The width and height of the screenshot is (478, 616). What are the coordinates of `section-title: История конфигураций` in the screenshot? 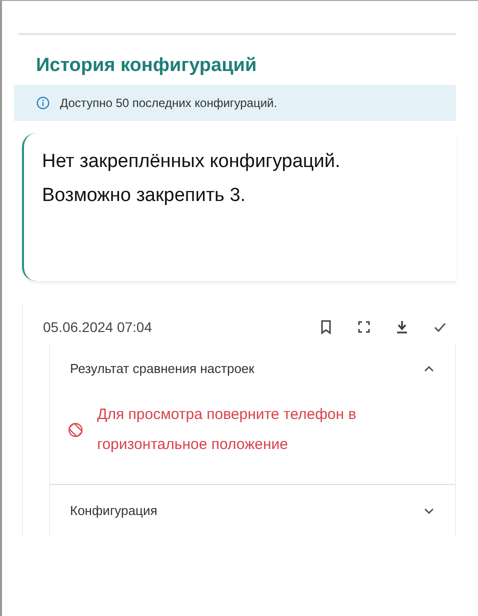 It's located at (147, 66).